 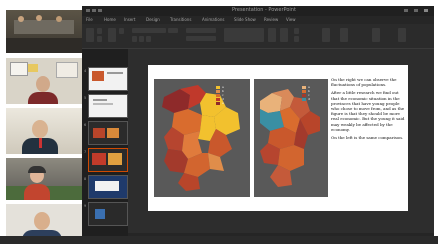 I want to click on slide-number: 7, so click(x=85, y=152).